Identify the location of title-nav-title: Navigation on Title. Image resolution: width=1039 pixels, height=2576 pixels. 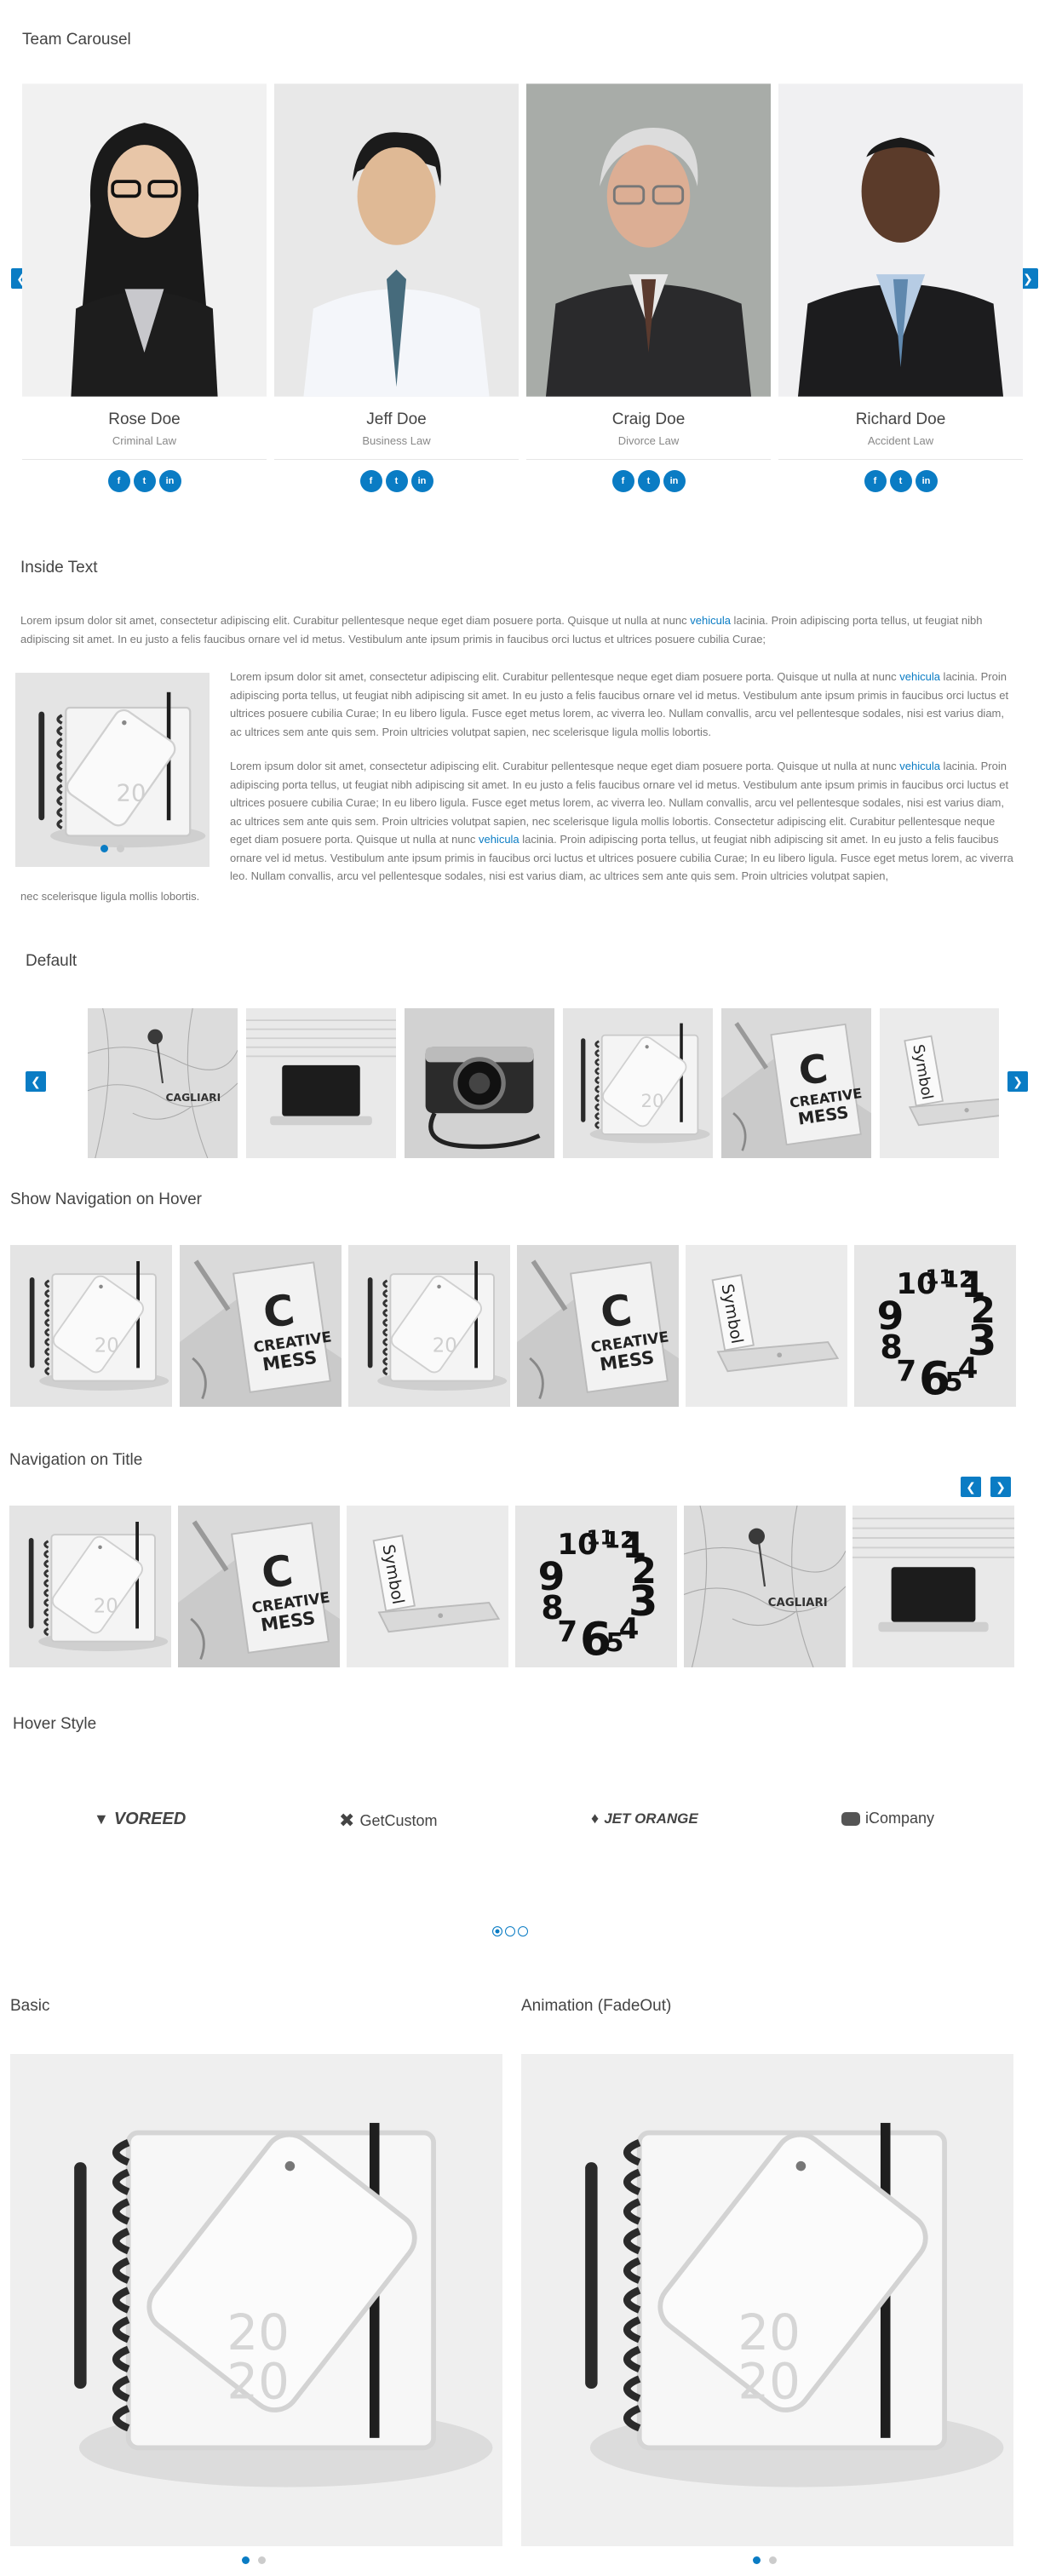
(76, 1460).